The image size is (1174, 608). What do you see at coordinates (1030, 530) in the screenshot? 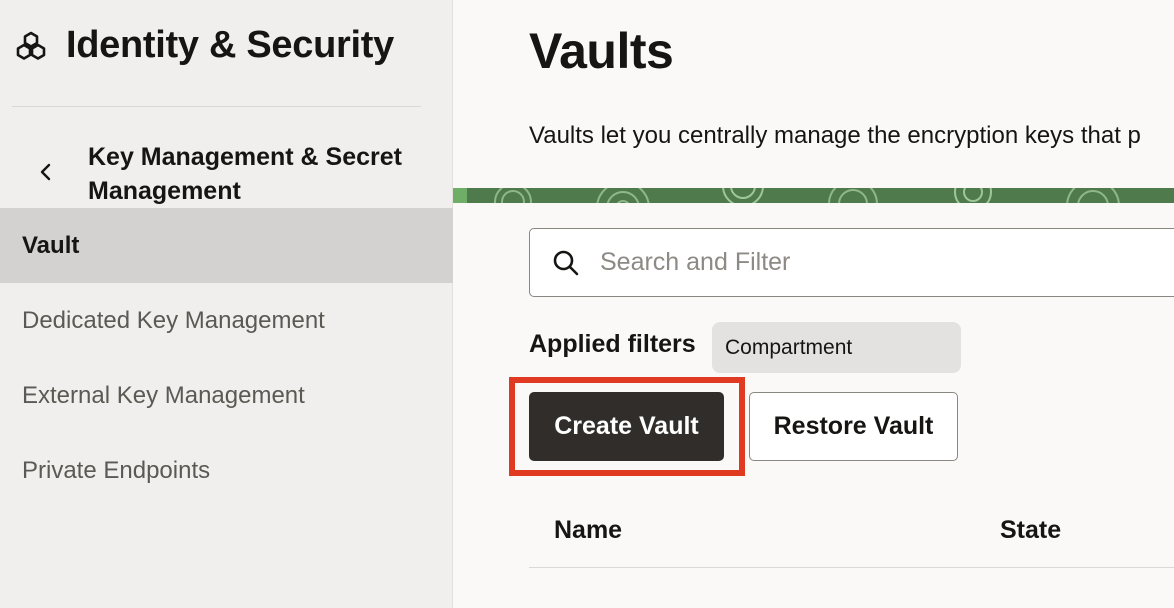
I see `column-header-state: State` at bounding box center [1030, 530].